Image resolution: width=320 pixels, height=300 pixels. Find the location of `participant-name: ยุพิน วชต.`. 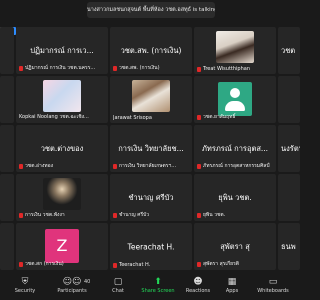

participant-name: ยุพิน วชต. is located at coordinates (235, 197).